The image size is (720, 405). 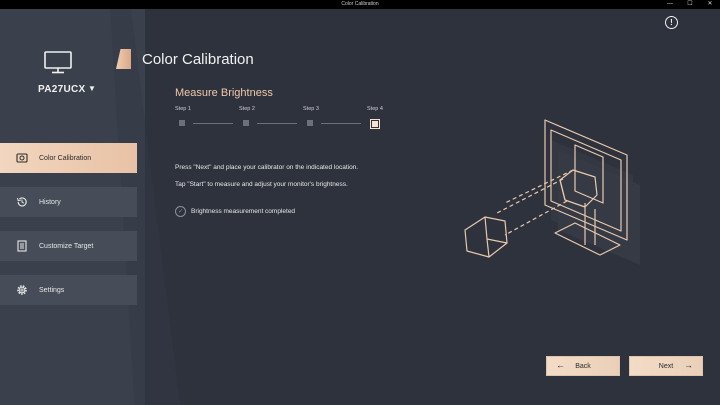 I want to click on maximize-button: ☐, so click(x=690, y=4).